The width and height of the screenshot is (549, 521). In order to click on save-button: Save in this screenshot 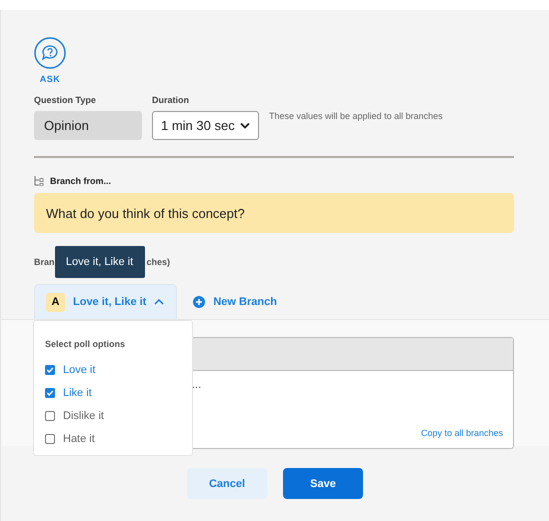, I will do `click(323, 483)`.